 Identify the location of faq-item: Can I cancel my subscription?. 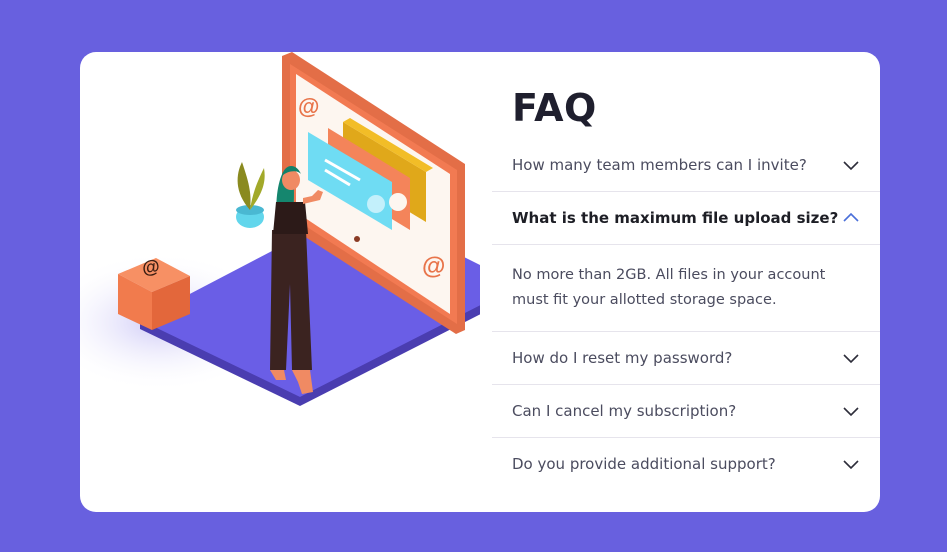
(686, 411).